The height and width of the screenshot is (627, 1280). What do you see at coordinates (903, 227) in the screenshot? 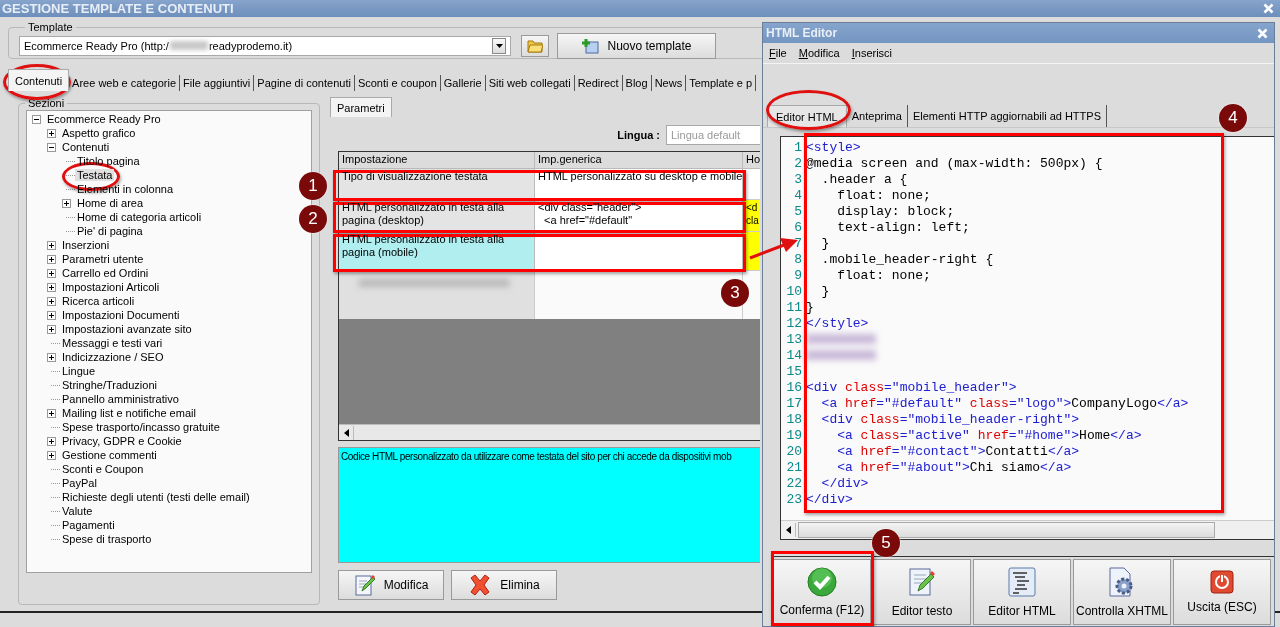
I see `code-line: text-align: left;` at bounding box center [903, 227].